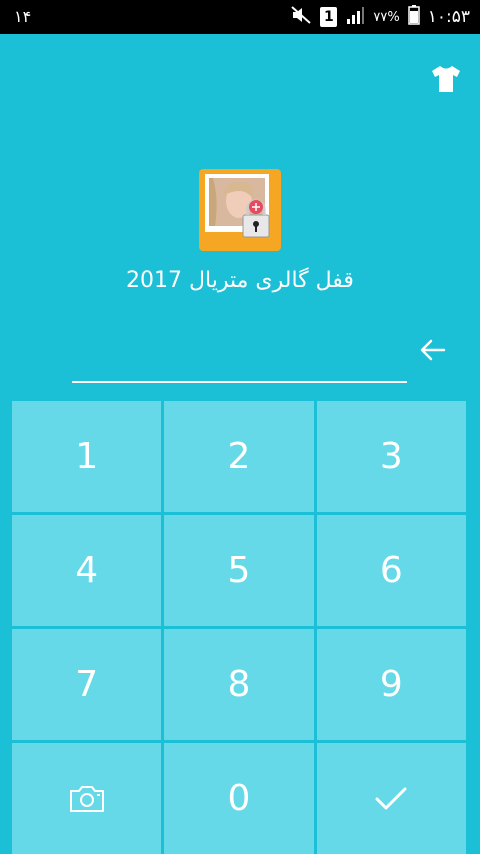 This screenshot has height=854, width=480. Describe the element at coordinates (87, 684) in the screenshot. I see `key-7: 7` at that location.